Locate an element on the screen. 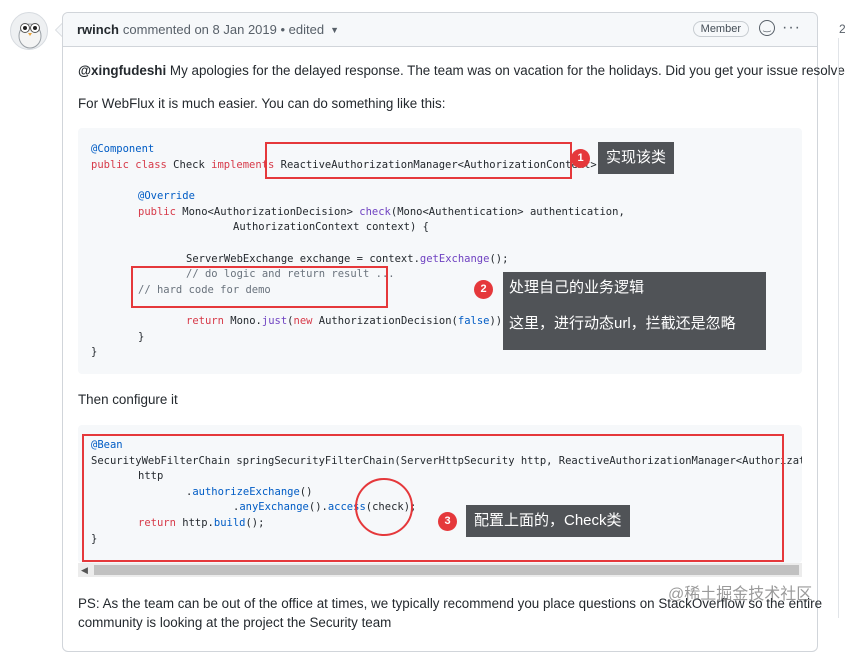 The image size is (845, 652). side-count: 2 is located at coordinates (842, 29).